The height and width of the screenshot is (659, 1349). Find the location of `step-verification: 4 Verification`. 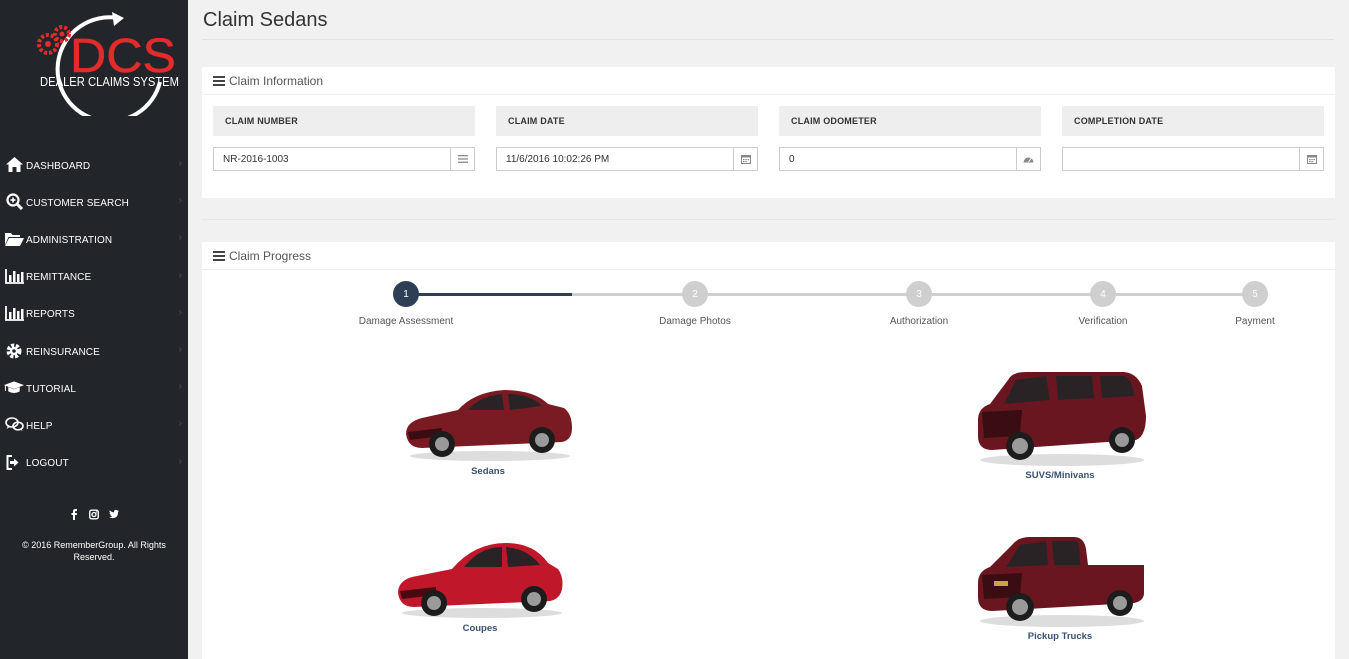

step-verification: 4 Verification is located at coordinates (1103, 304).